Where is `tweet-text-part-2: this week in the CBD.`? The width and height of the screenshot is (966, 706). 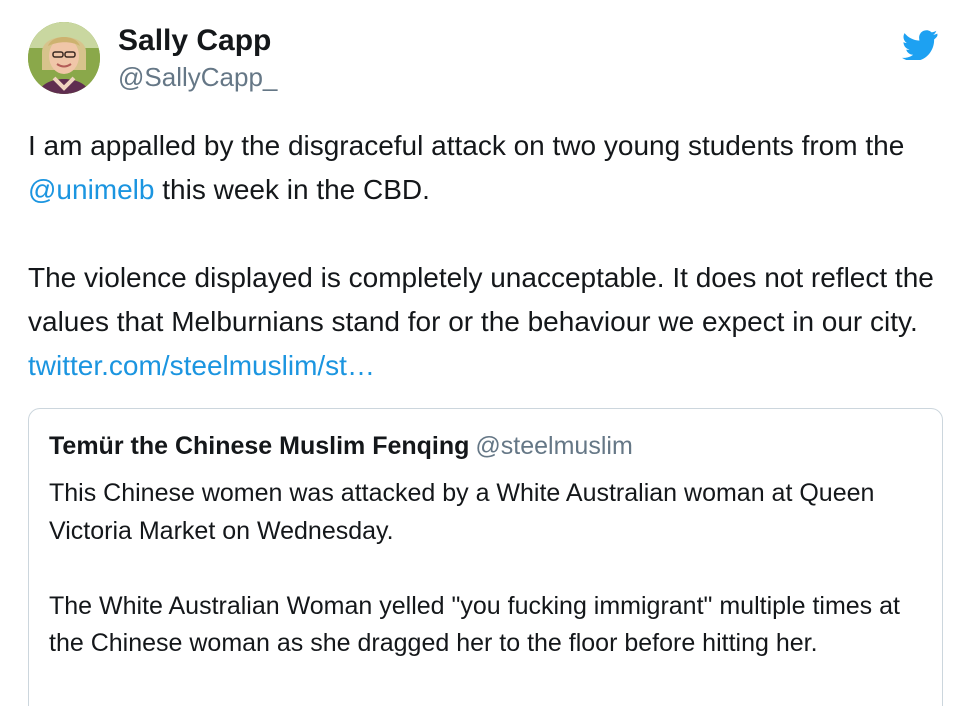 tweet-text-part-2: this week in the CBD. is located at coordinates (292, 189).